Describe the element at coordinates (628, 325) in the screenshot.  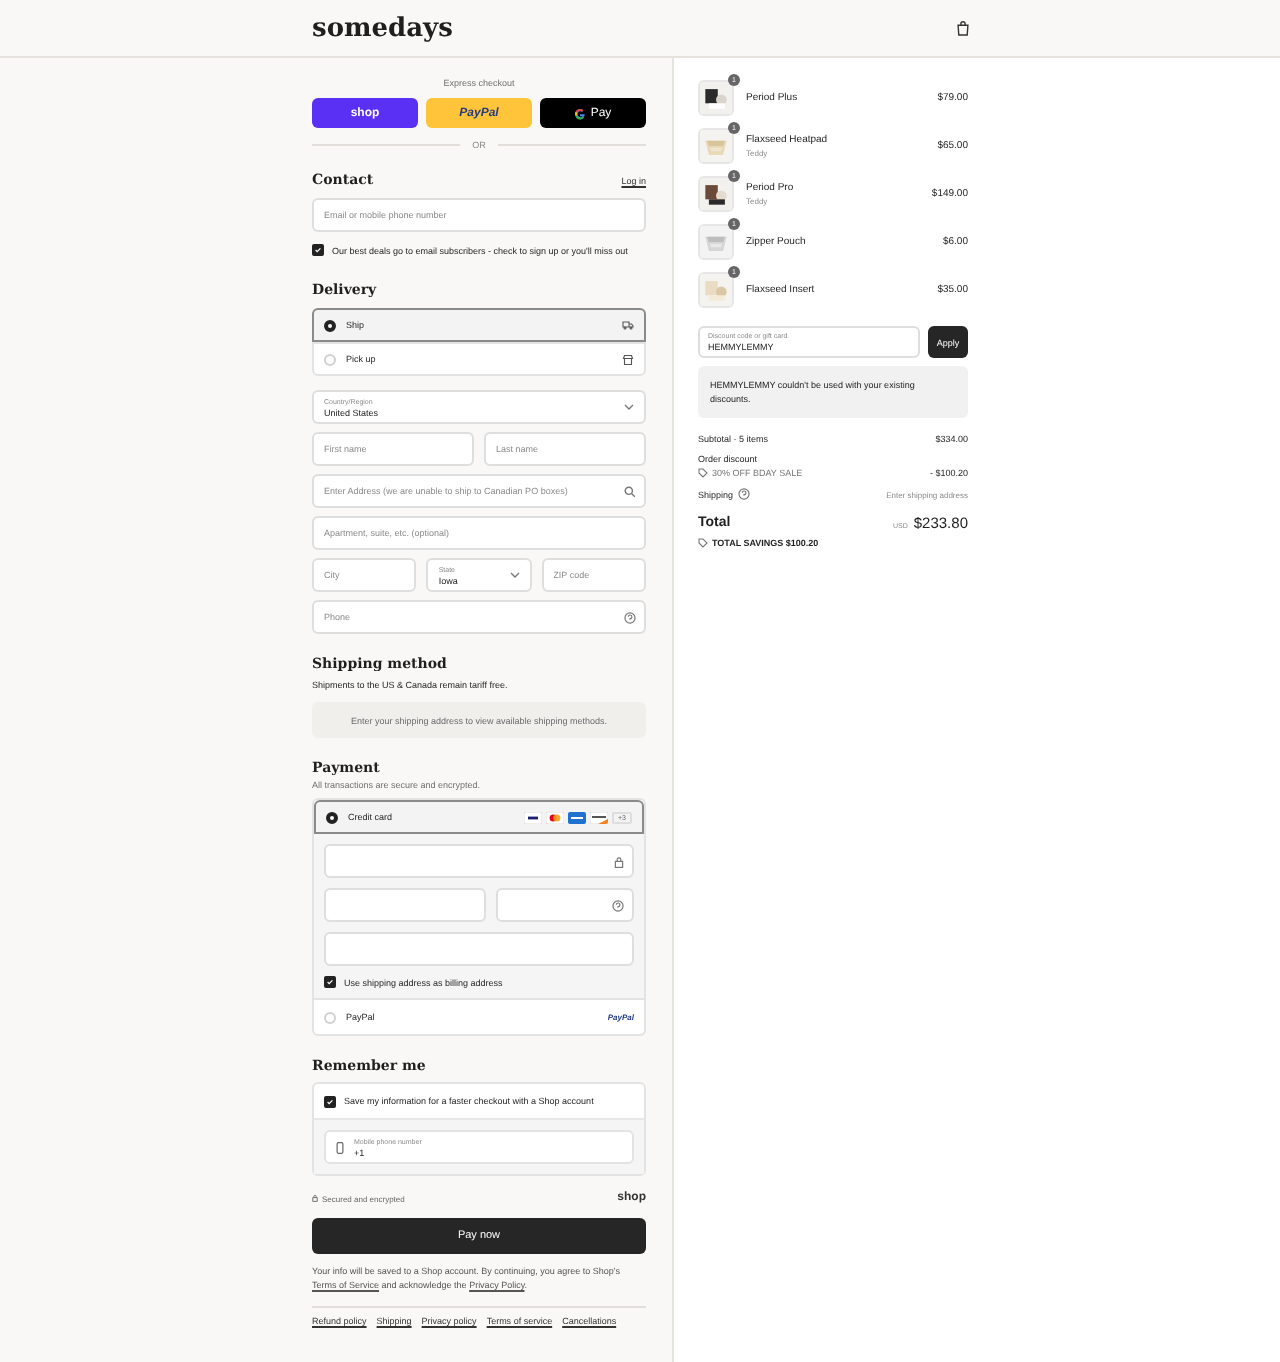
I see `truck-icon` at that location.